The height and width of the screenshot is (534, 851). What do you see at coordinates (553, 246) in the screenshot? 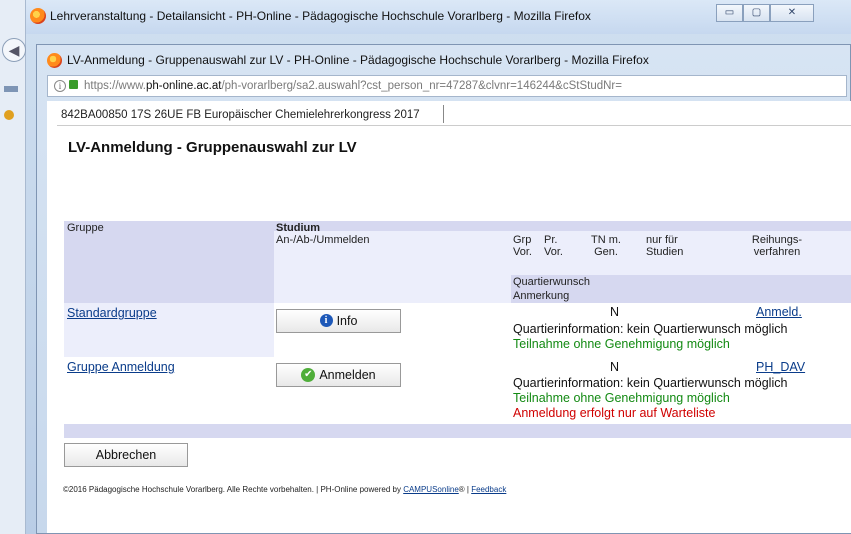
I see `header-pr-vor: Pr. Vor.` at bounding box center [553, 246].